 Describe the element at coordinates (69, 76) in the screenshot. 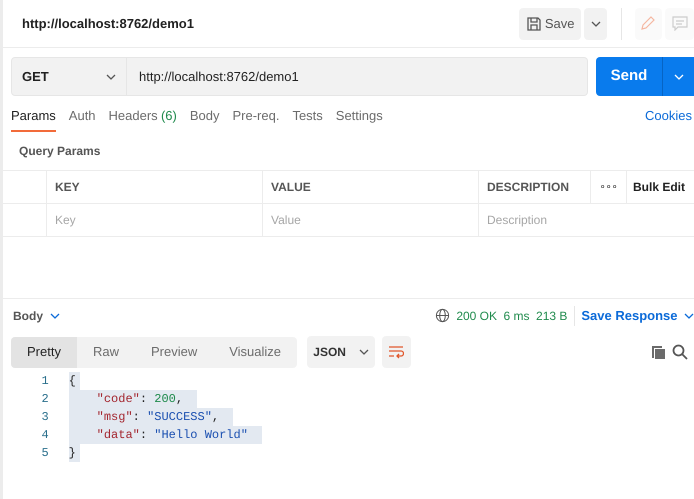

I see `method-dropdown: GET` at that location.